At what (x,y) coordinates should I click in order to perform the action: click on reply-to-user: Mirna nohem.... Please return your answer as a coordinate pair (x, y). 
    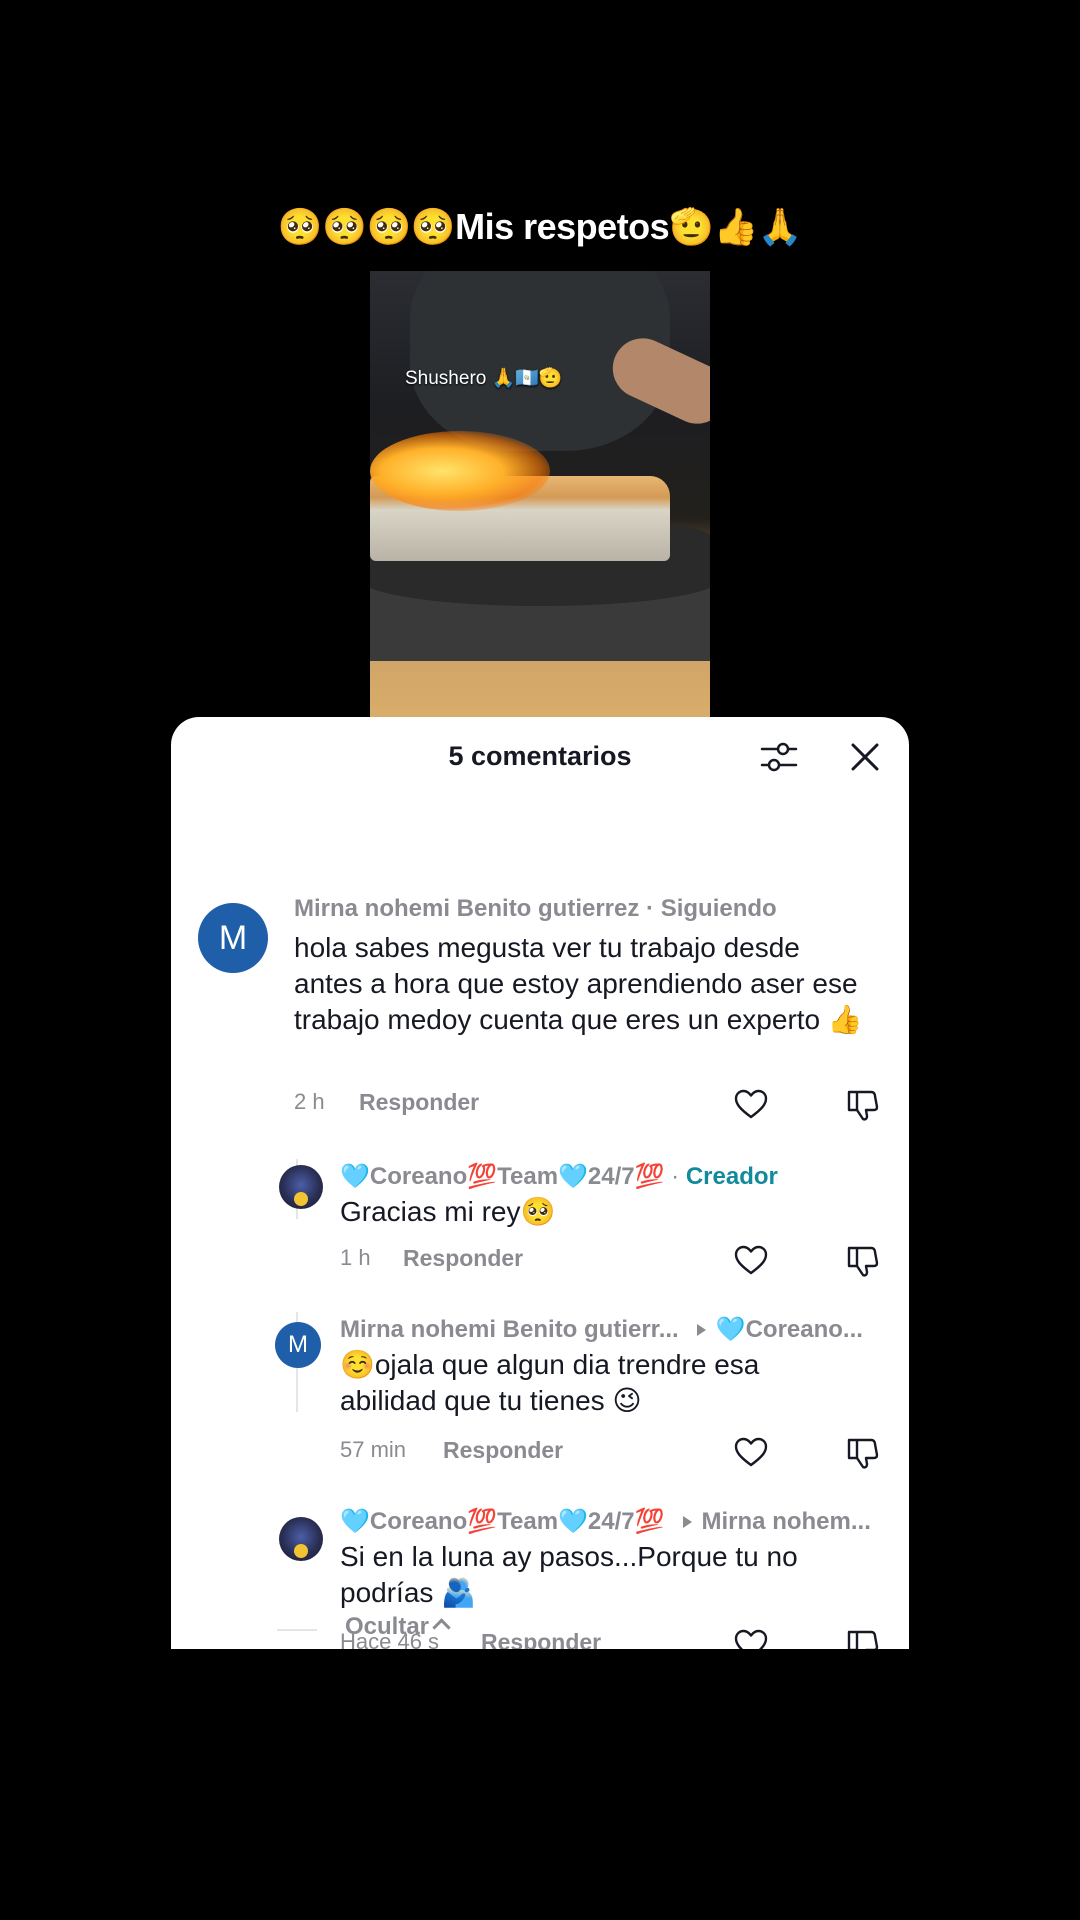
    Looking at the image, I should click on (786, 1521).